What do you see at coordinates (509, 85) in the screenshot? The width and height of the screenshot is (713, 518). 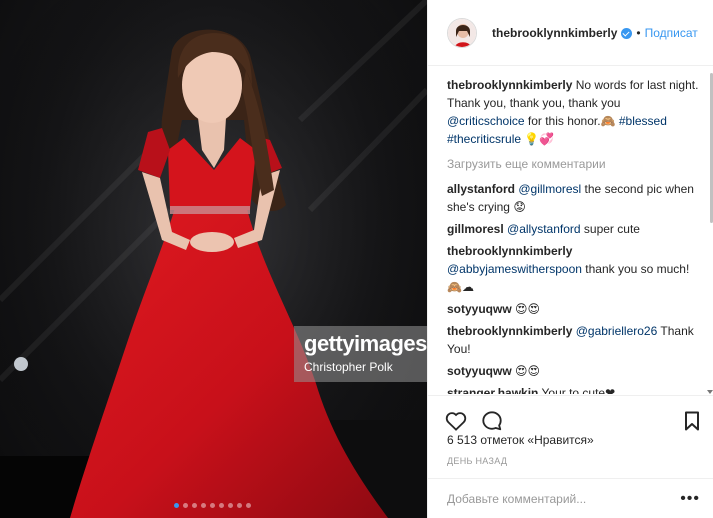 I see `caption-username: thebrooklynnkimberly` at bounding box center [509, 85].